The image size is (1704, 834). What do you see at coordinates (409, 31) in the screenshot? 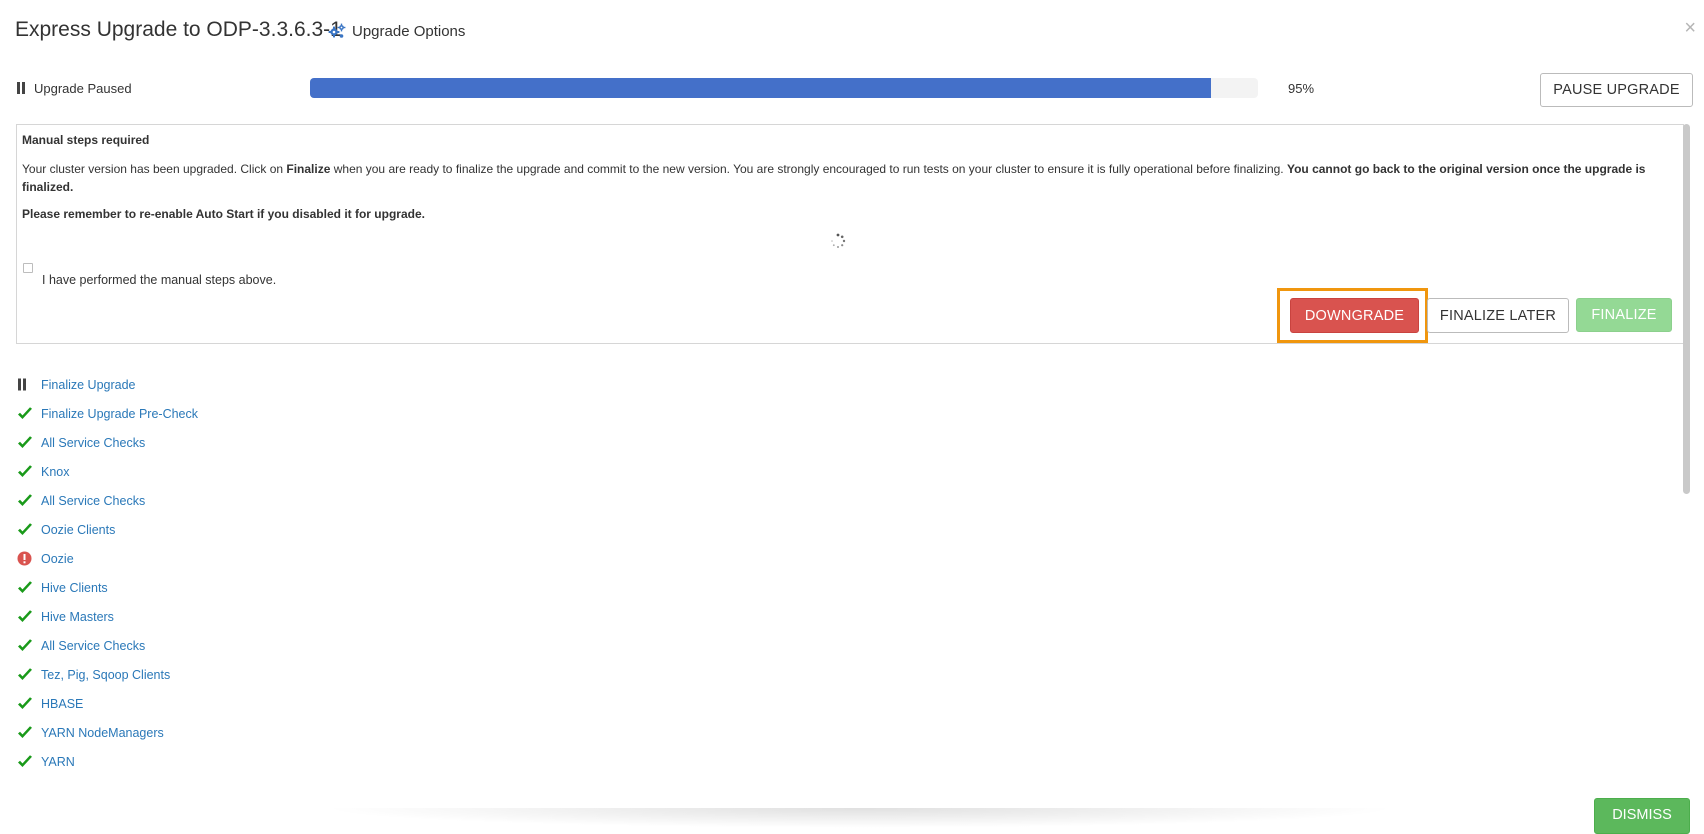
I see `upgrade-options-label: Upgrade Options` at bounding box center [409, 31].